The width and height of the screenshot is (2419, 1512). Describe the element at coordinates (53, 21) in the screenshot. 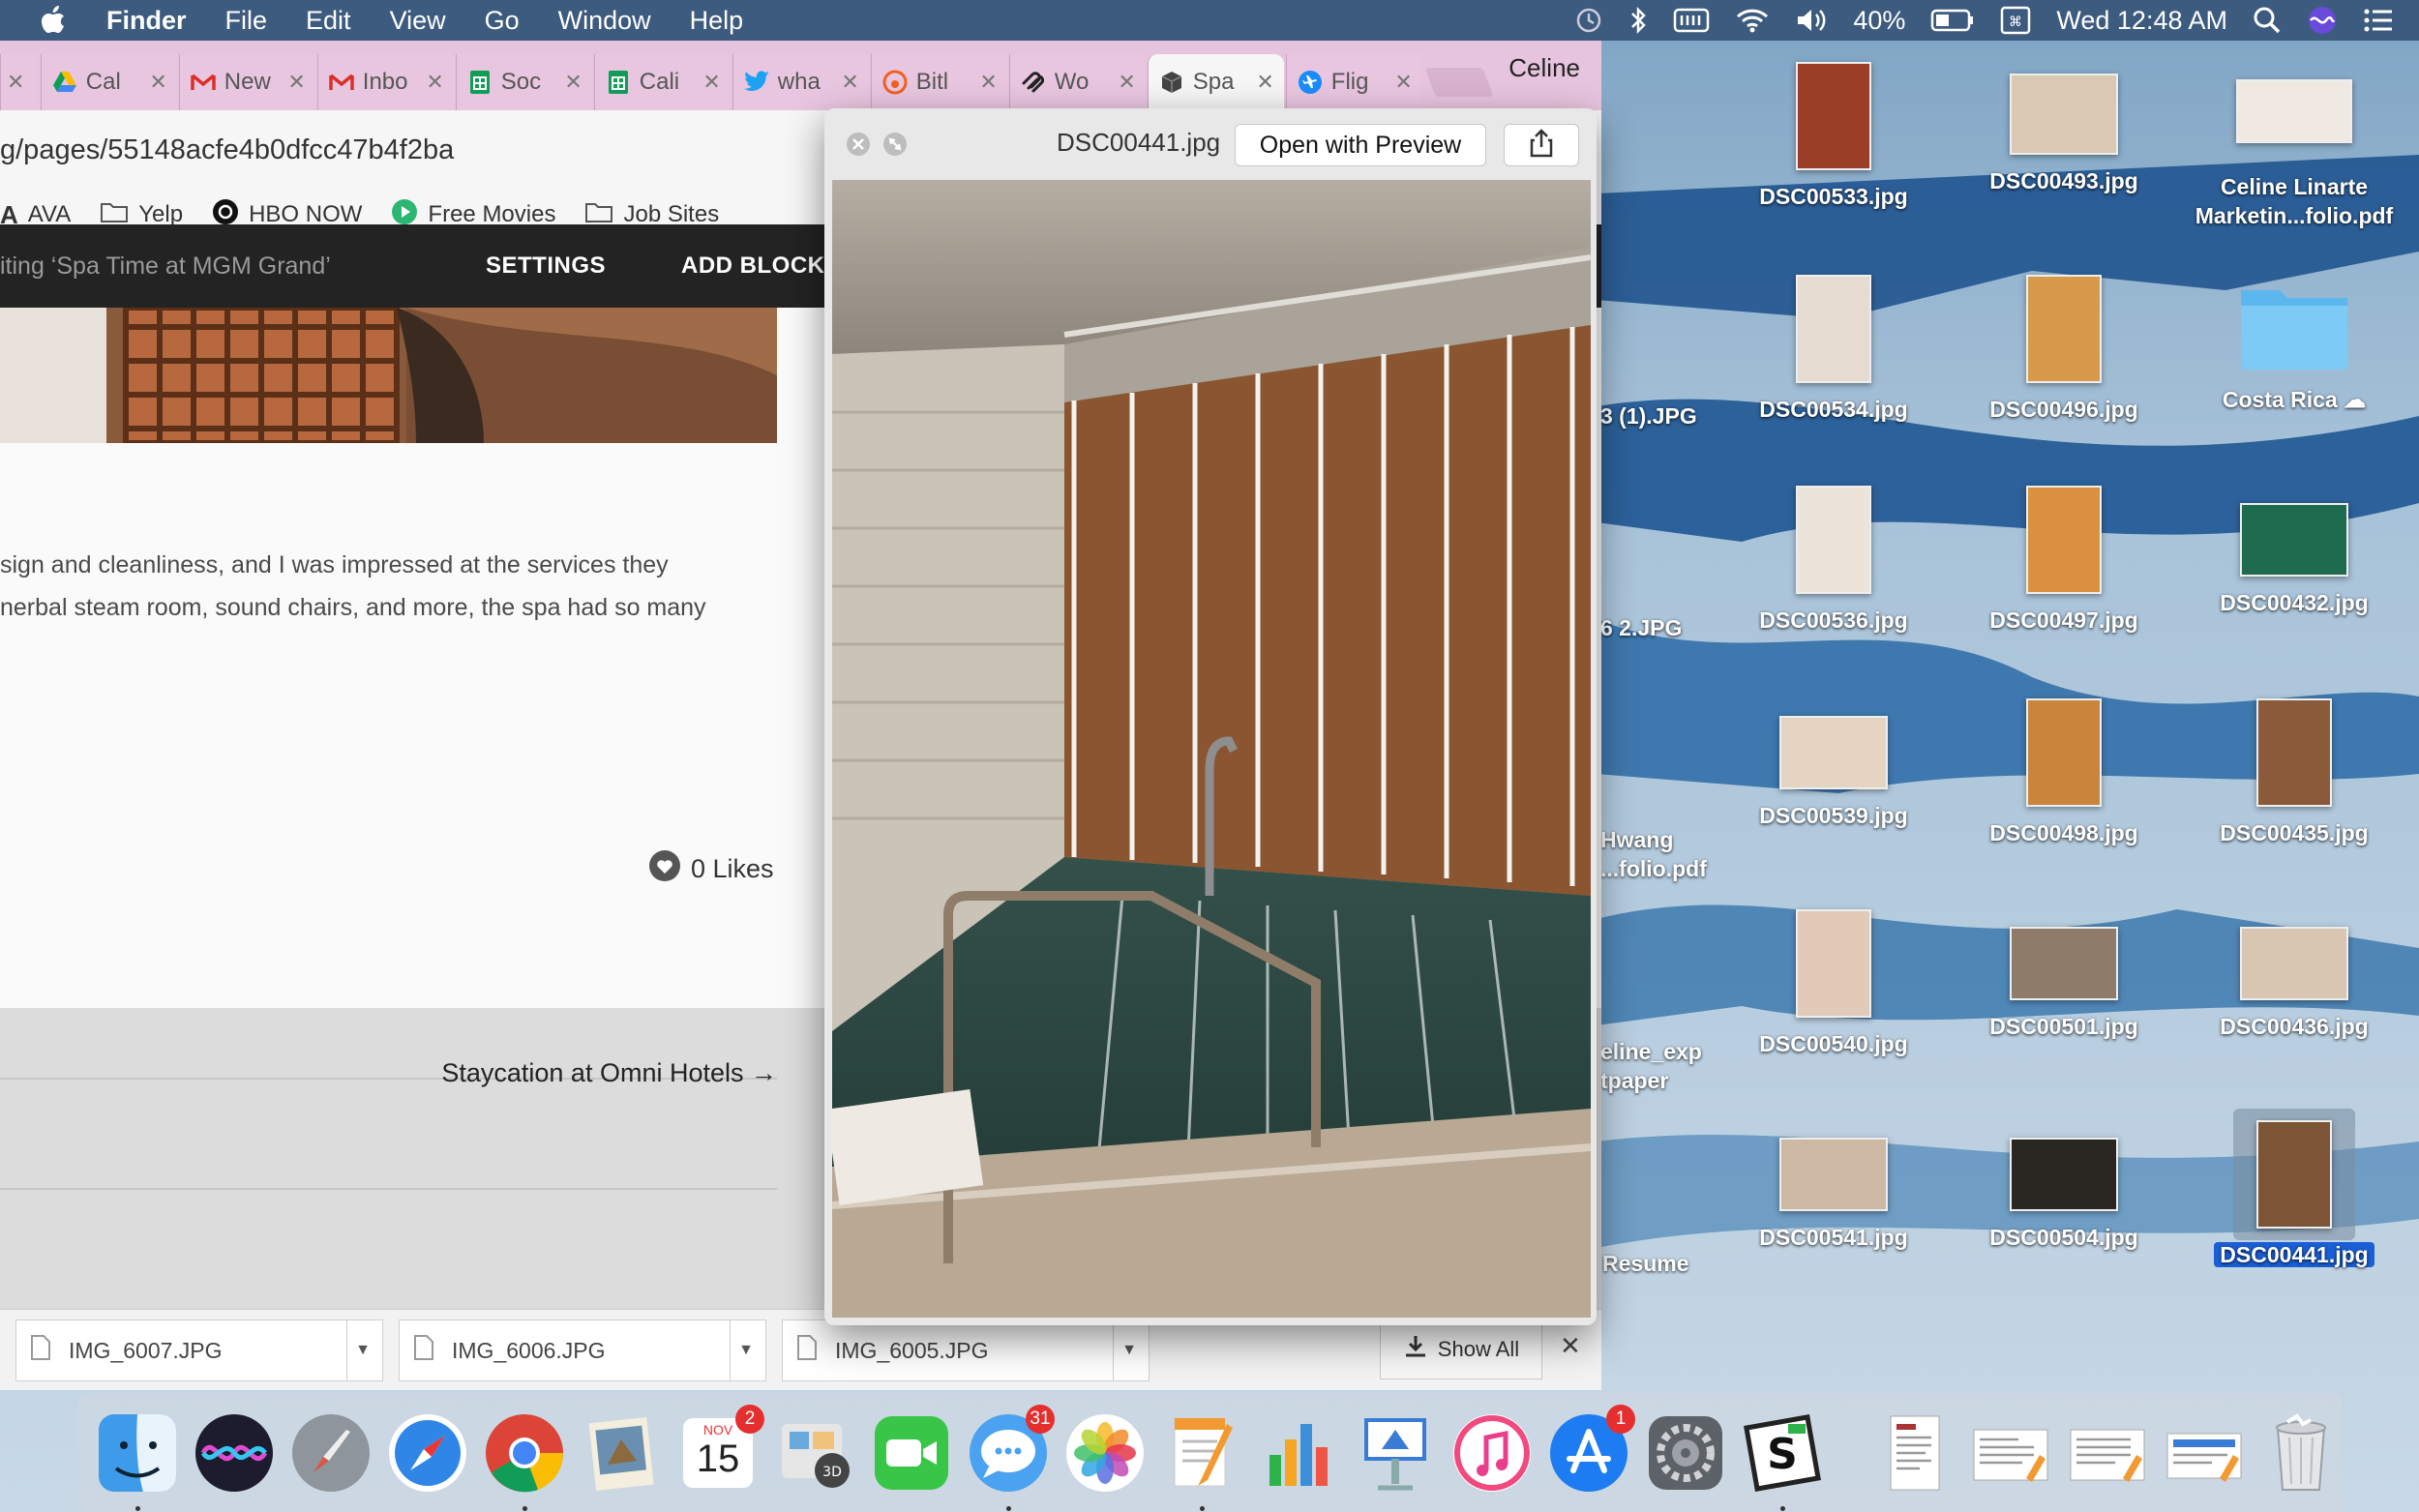

I see `apple-menu-icon` at that location.